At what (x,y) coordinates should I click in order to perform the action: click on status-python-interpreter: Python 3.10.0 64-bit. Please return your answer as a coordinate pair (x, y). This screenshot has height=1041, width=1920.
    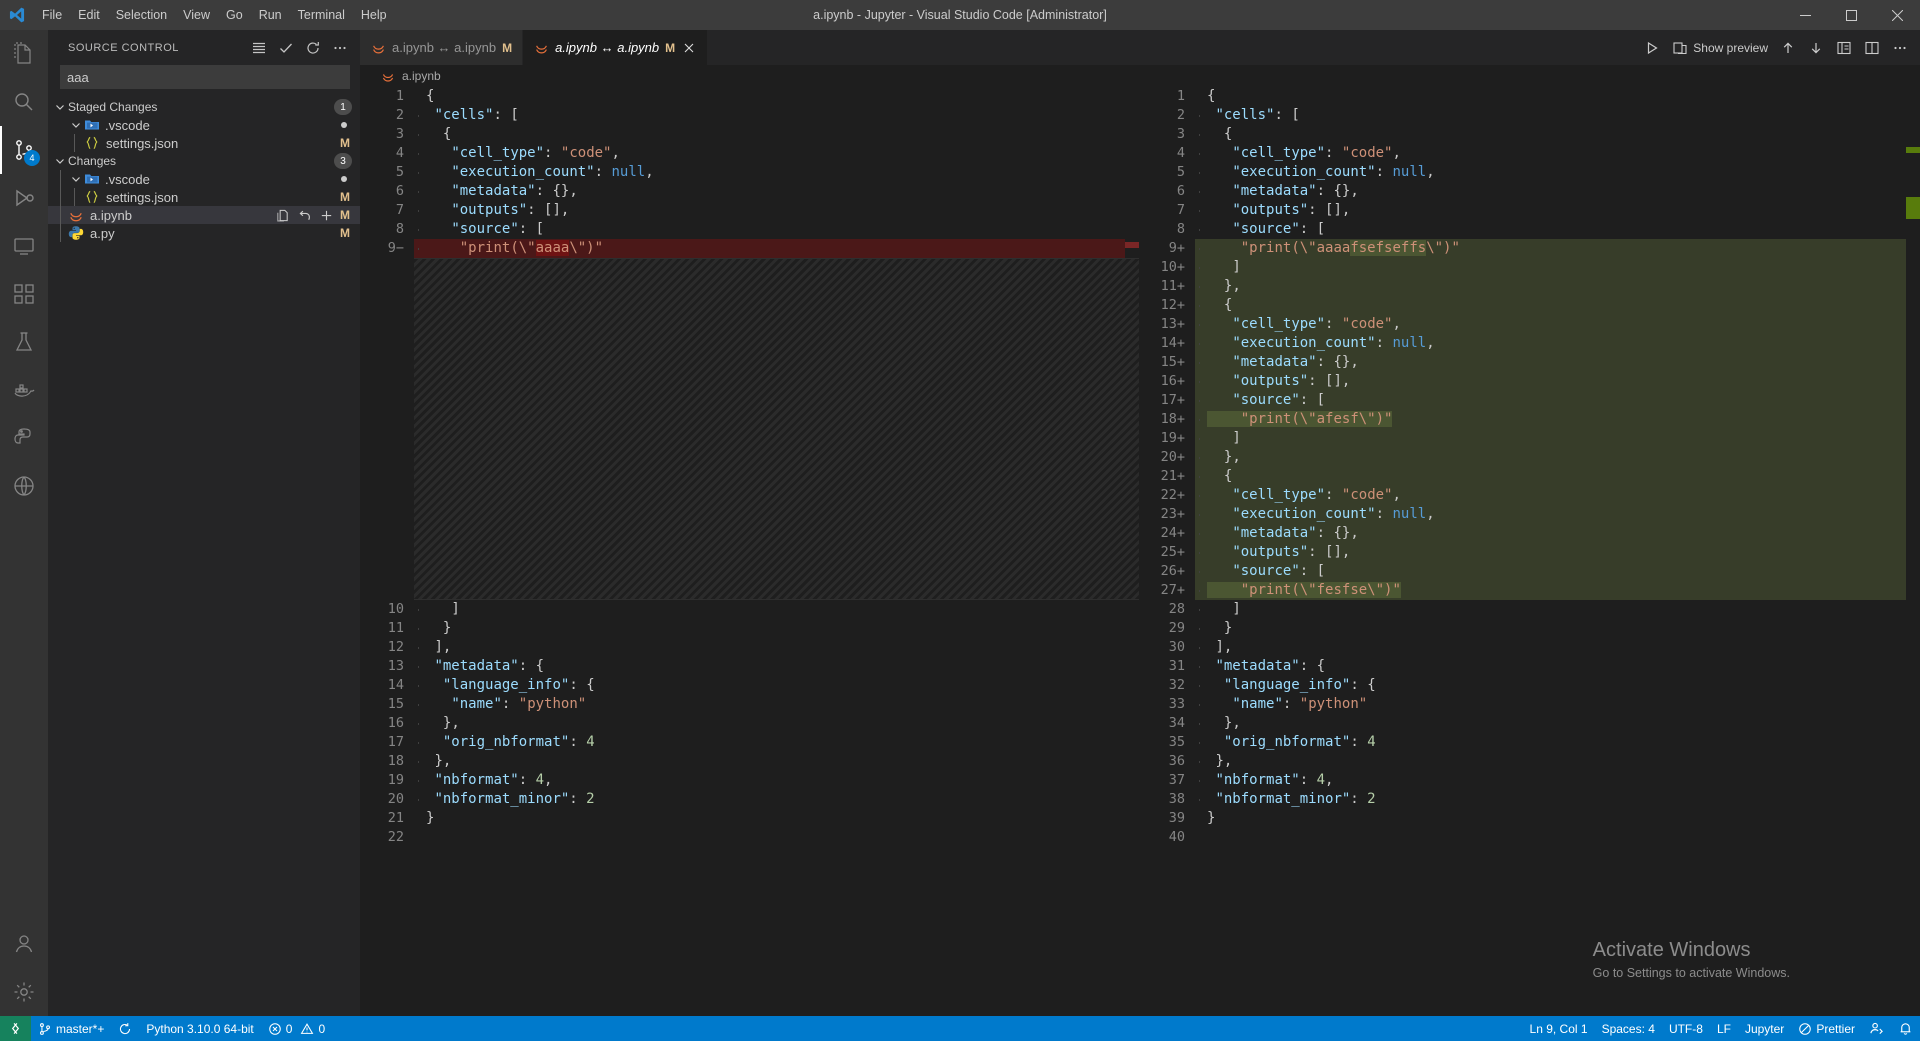
    Looking at the image, I should click on (199, 1028).